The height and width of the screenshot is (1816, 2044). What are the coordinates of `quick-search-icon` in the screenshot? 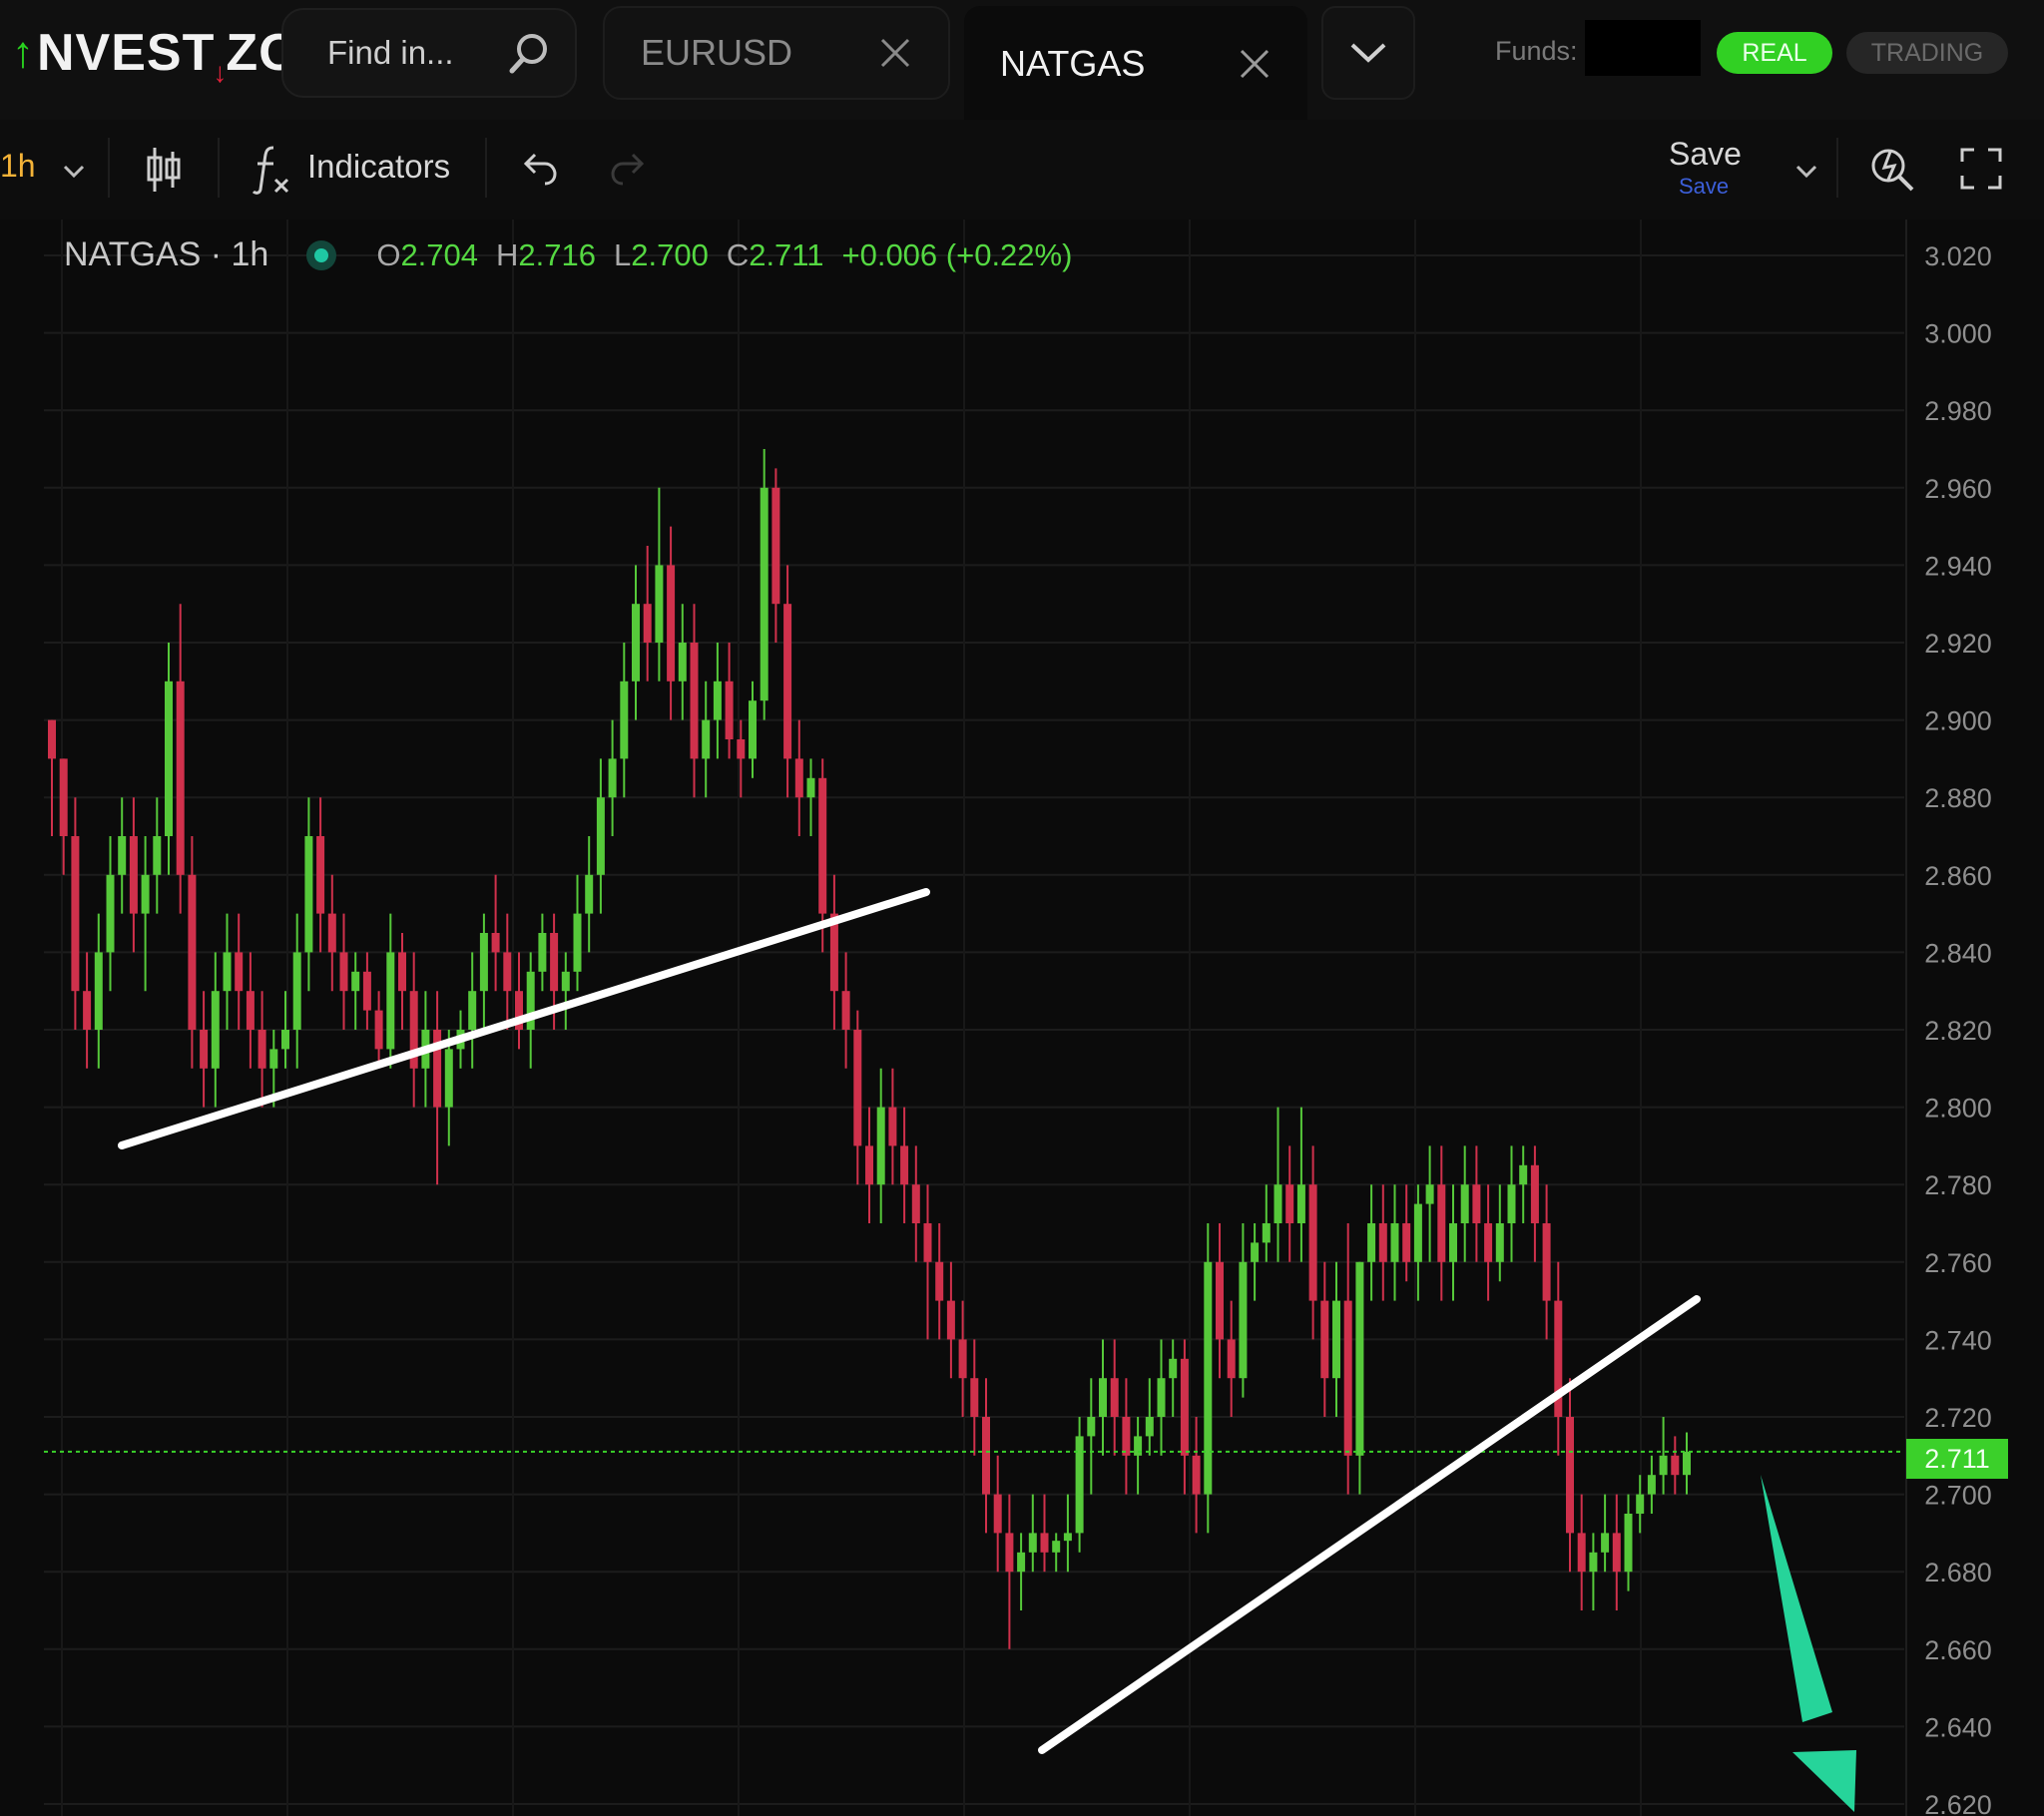 It's located at (1892, 167).